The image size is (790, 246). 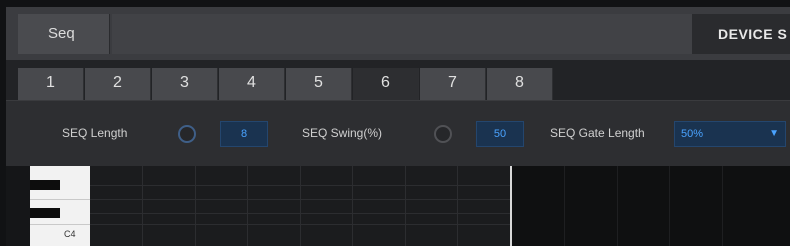 What do you see at coordinates (319, 84) in the screenshot?
I see `tab-5: 5` at bounding box center [319, 84].